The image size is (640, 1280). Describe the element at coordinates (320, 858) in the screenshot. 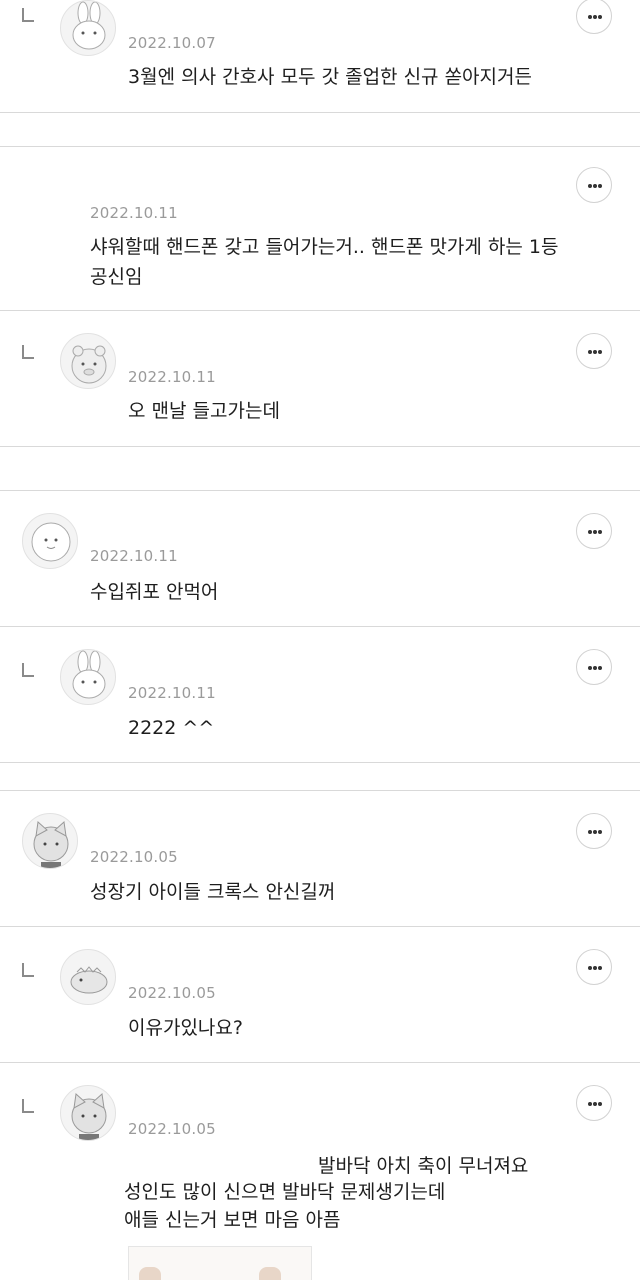

I see `comment-item: 2022.10.05 성장기 아이들 크록스 안신길꺼` at that location.